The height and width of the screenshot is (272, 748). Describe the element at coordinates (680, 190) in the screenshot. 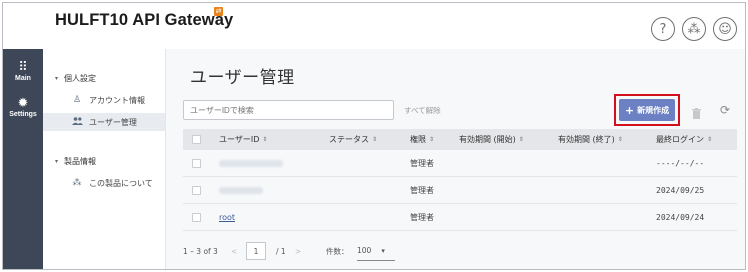

I see `last-login-cell: 2024/09/25` at that location.